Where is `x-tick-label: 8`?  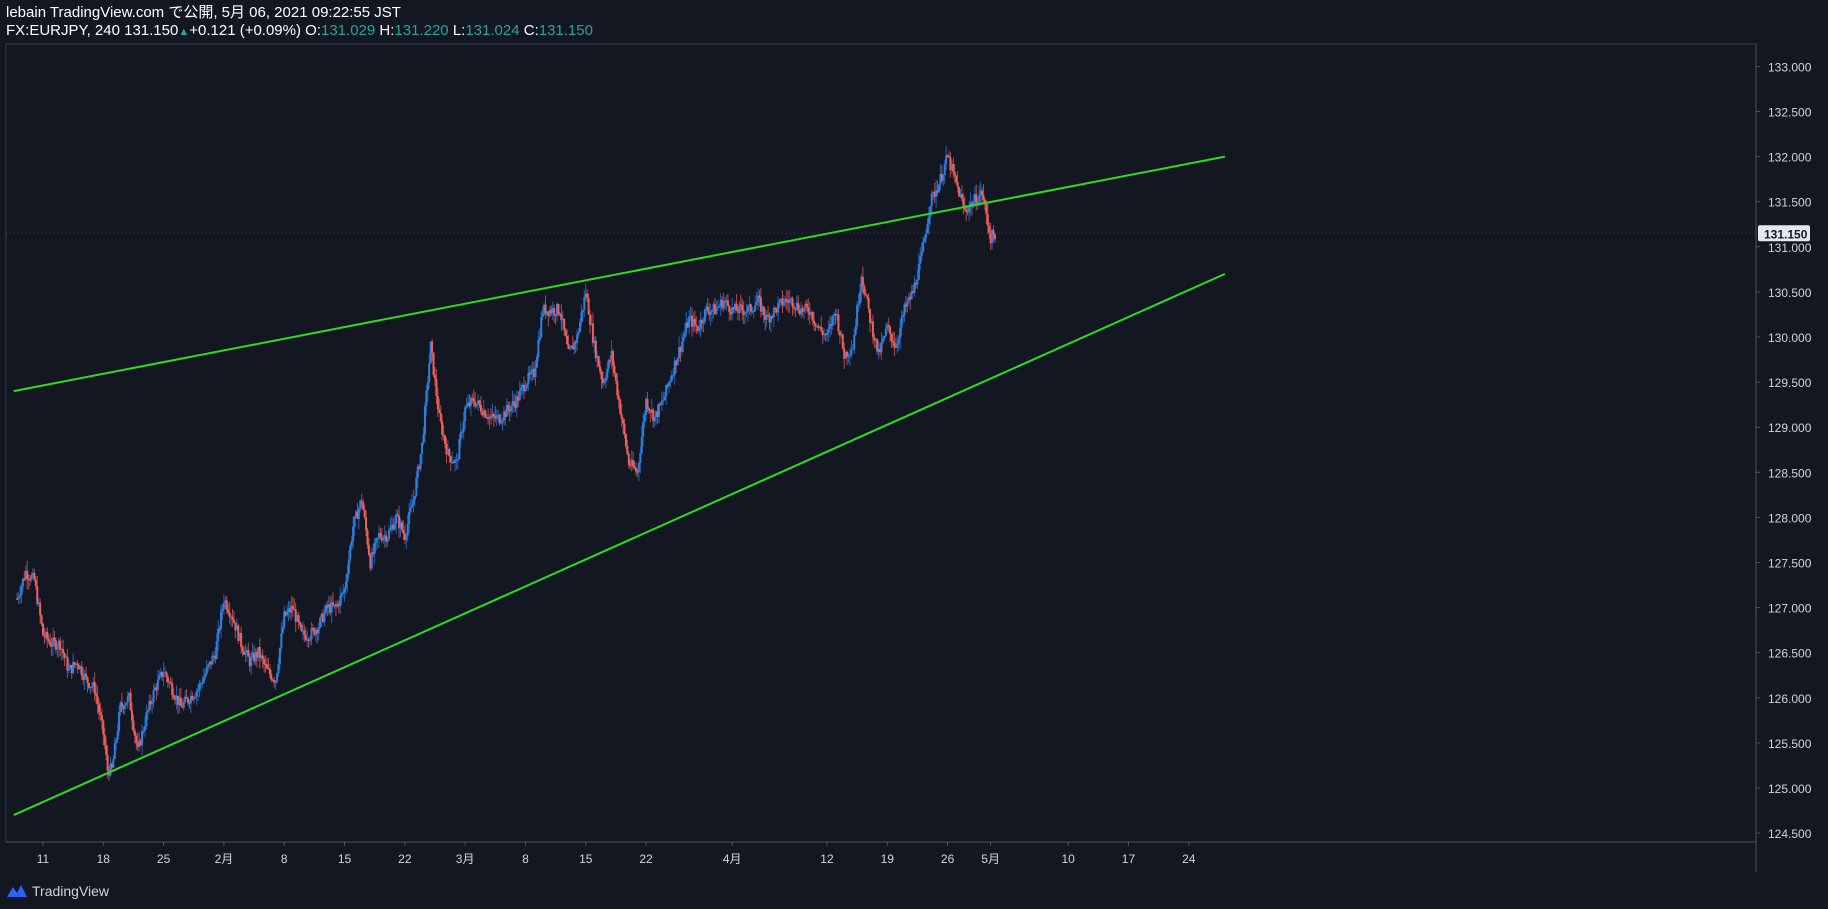
x-tick-label: 8 is located at coordinates (284, 859).